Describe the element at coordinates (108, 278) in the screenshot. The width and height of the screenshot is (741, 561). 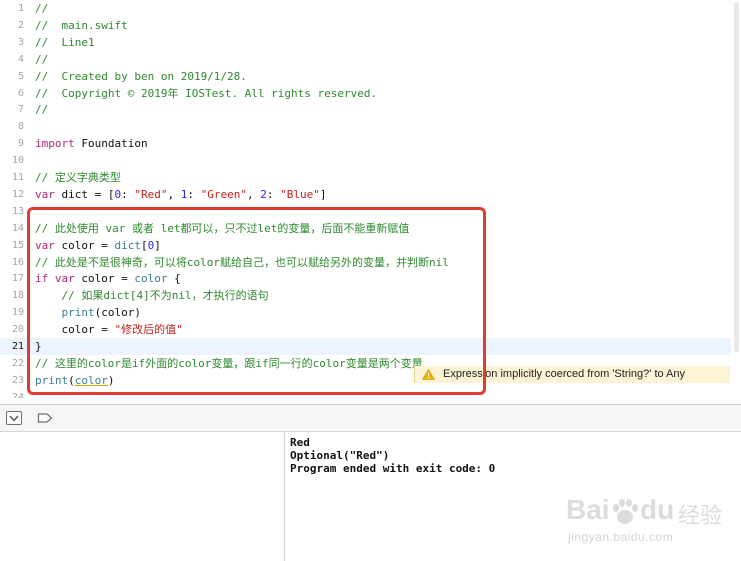
I see `code-text: if var color = color {` at that location.